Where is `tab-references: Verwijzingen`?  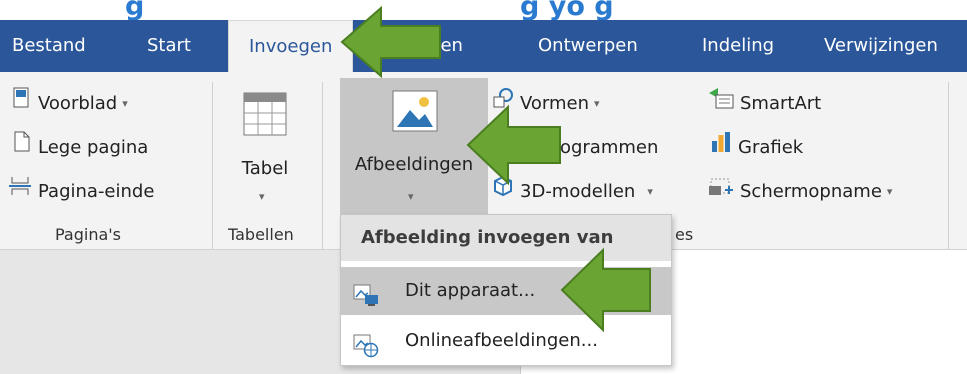
tab-references: Verwijzingen is located at coordinates (881, 46).